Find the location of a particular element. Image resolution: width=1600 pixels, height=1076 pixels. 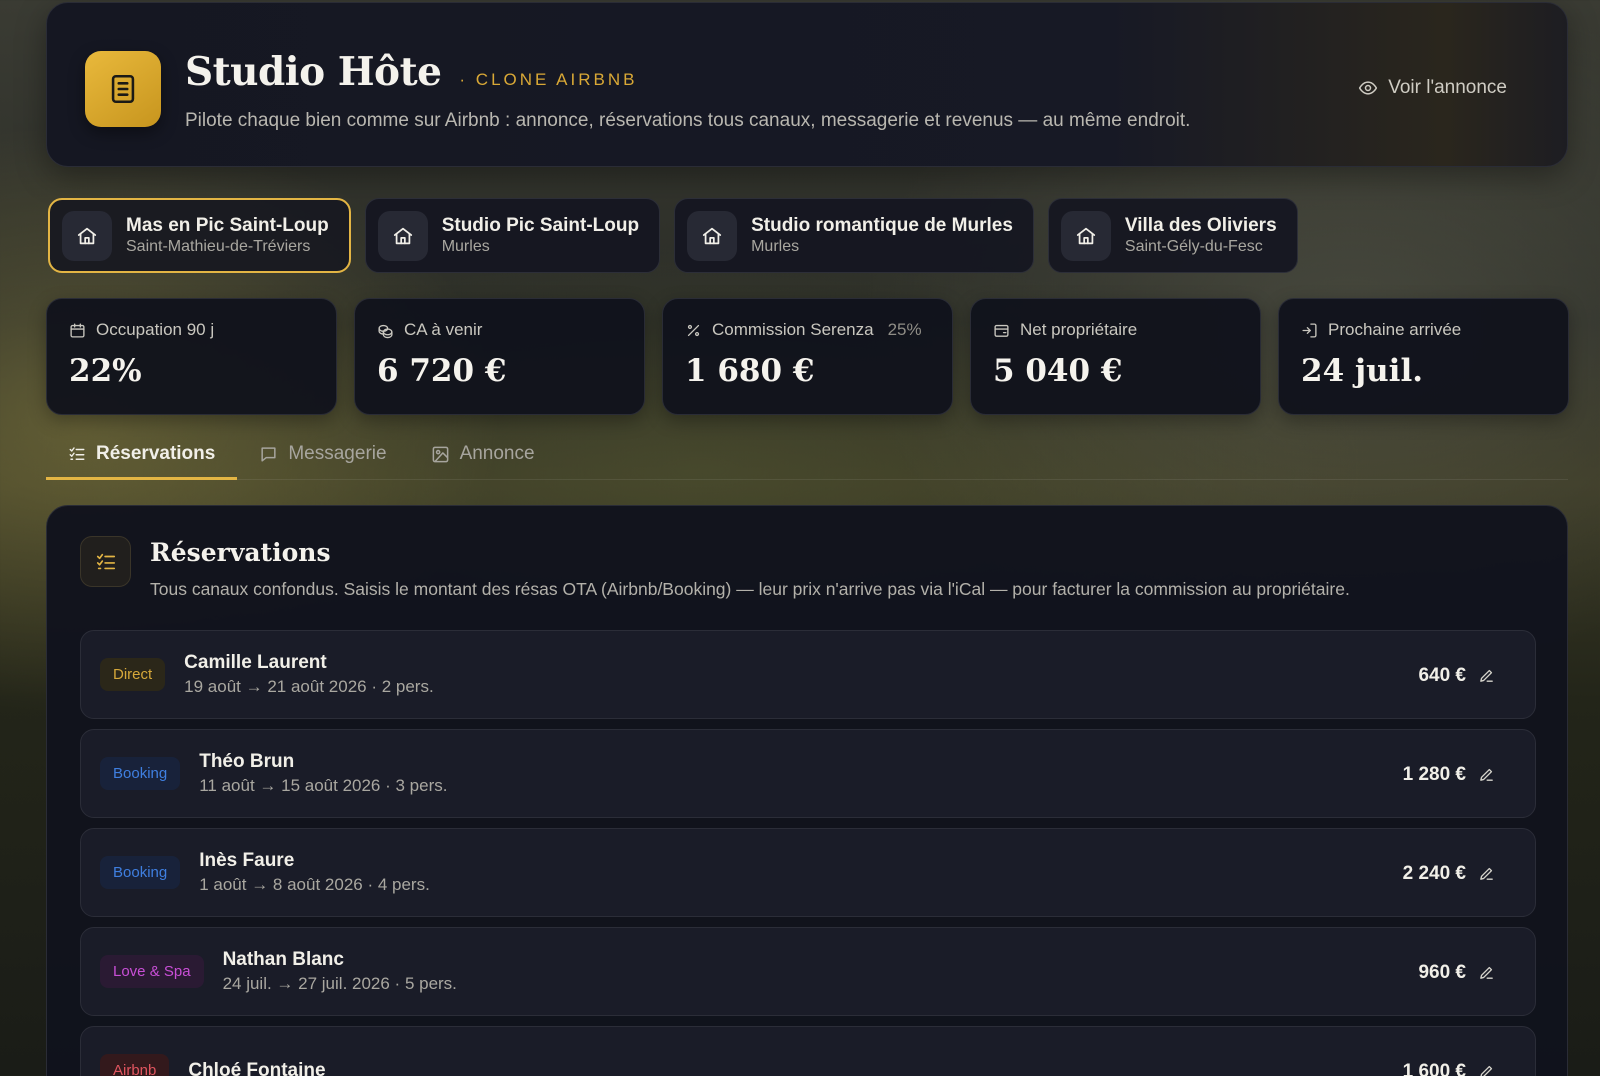

app-logo is located at coordinates (123, 89).